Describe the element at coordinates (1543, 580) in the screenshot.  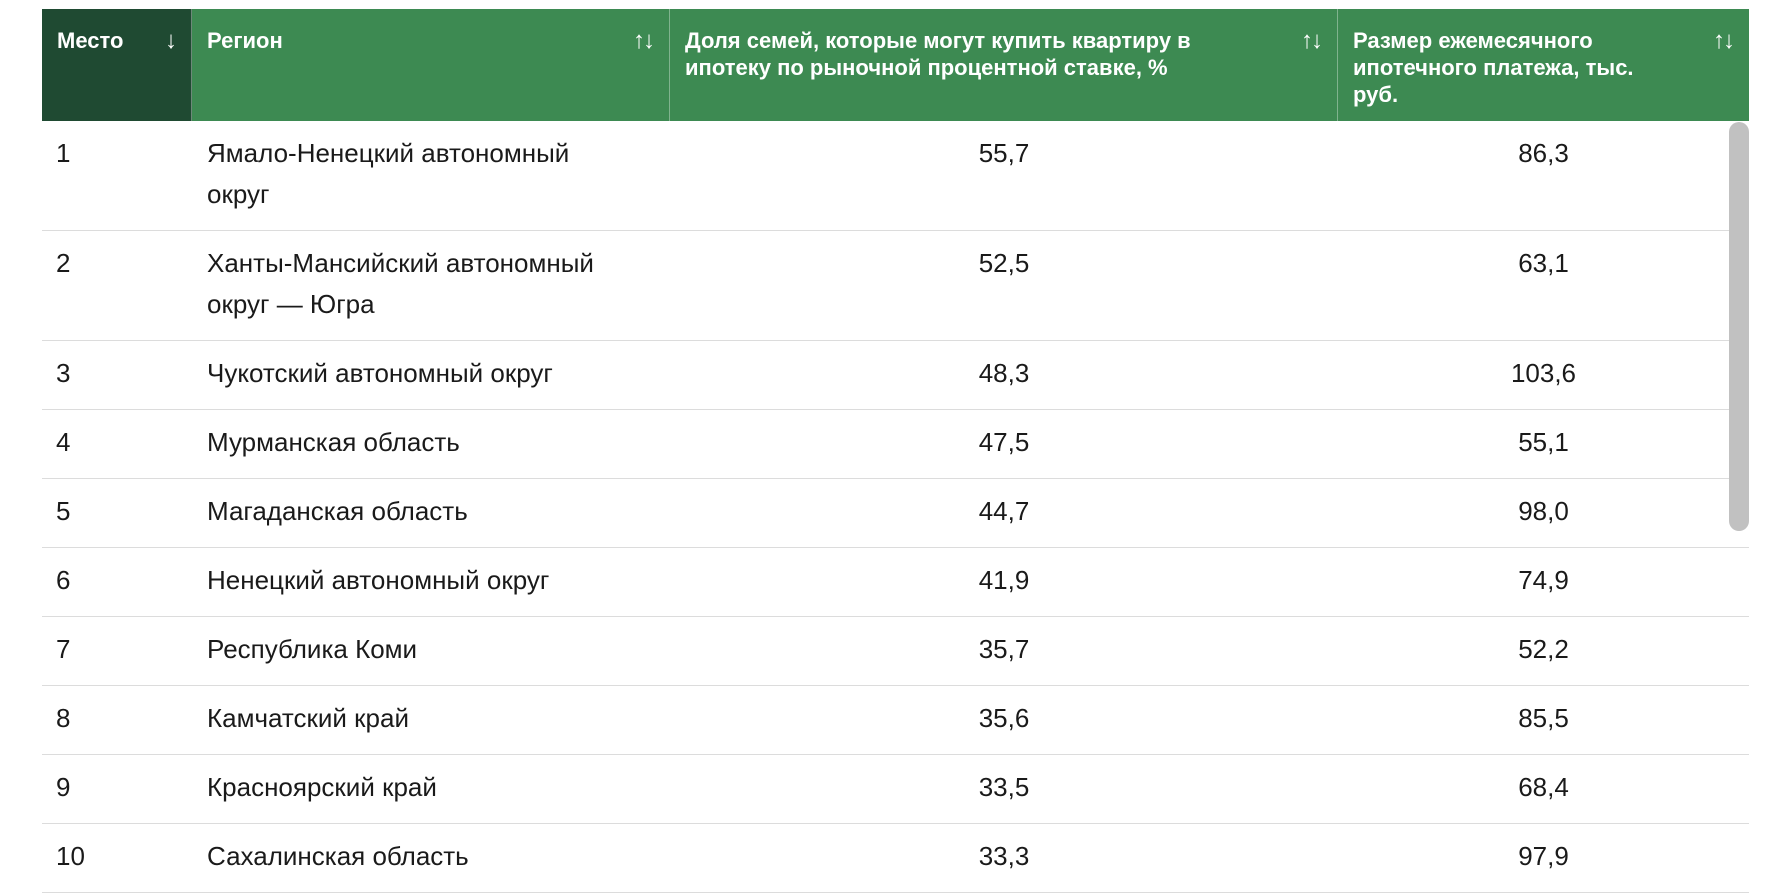
I see `cell-payment: 74,9` at that location.